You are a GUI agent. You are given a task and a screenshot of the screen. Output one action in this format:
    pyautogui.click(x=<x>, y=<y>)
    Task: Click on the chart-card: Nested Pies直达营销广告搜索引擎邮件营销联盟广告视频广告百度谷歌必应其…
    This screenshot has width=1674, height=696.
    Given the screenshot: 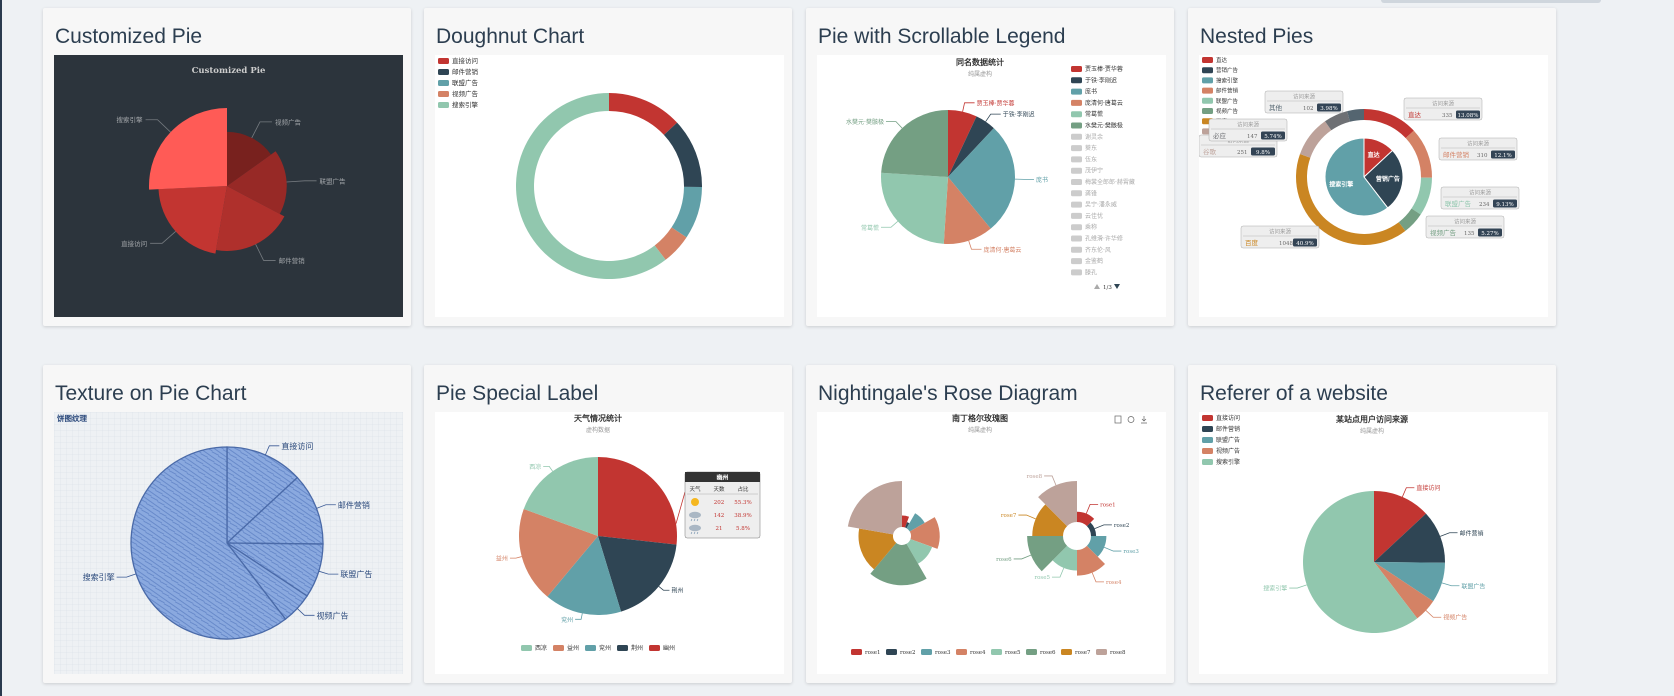 What is the action you would take?
    pyautogui.click(x=1372, y=167)
    